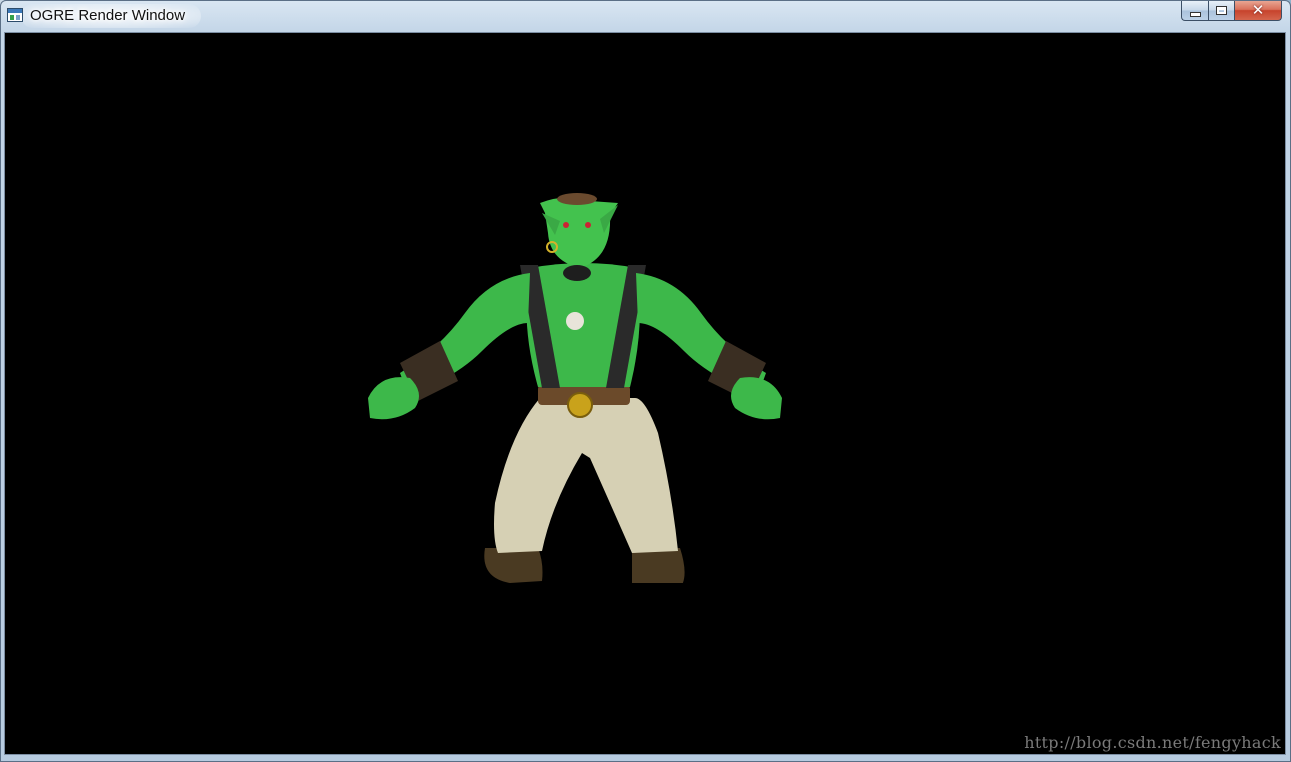 The width and height of the screenshot is (1291, 762). What do you see at coordinates (575, 321) in the screenshot?
I see `skull-pendant` at bounding box center [575, 321].